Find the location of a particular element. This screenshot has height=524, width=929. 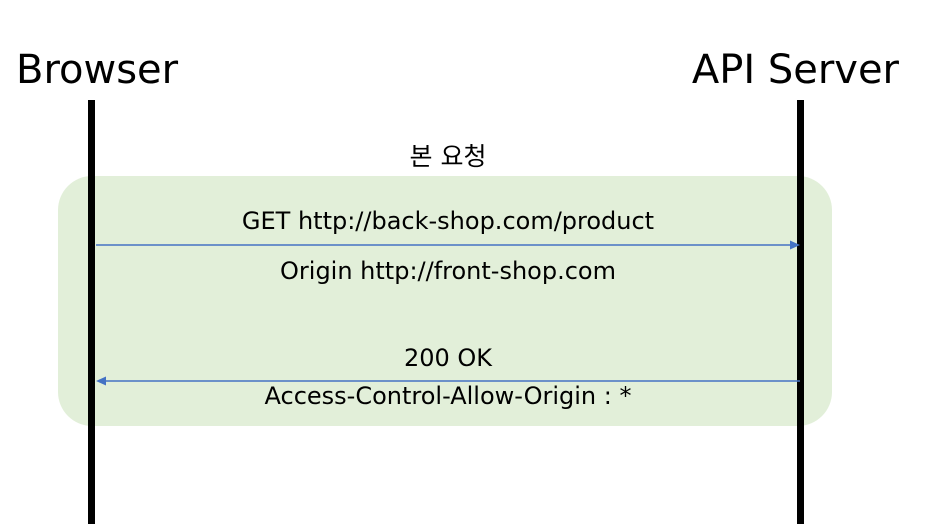

group-title: 본 요청 is located at coordinates (448, 156).